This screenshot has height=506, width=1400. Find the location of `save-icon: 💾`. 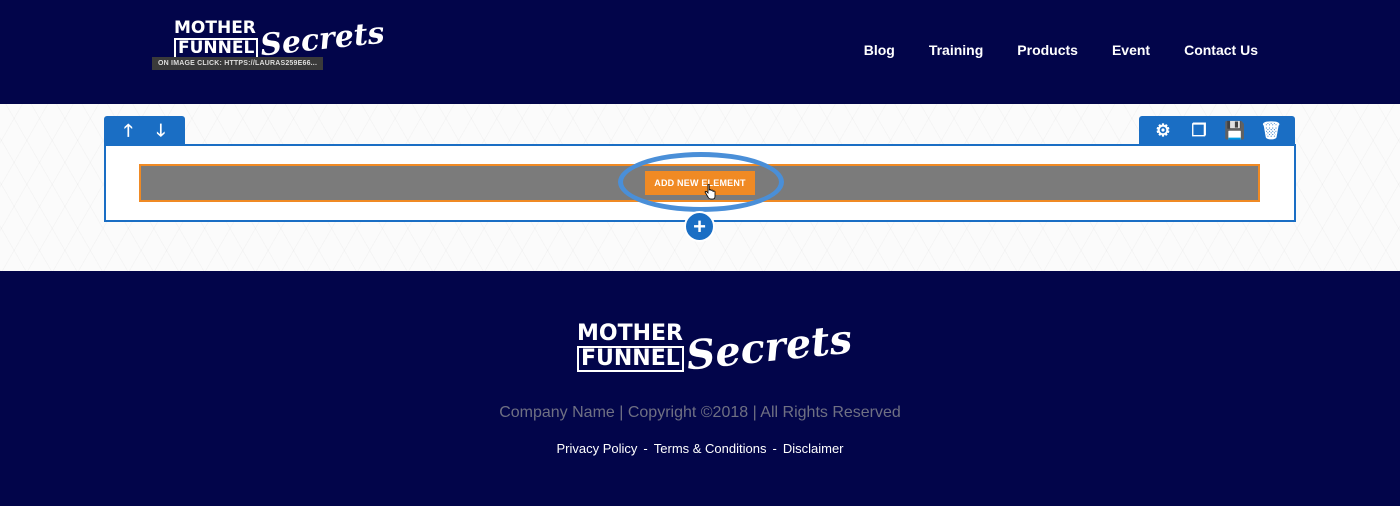

save-icon: 💾 is located at coordinates (1235, 130).